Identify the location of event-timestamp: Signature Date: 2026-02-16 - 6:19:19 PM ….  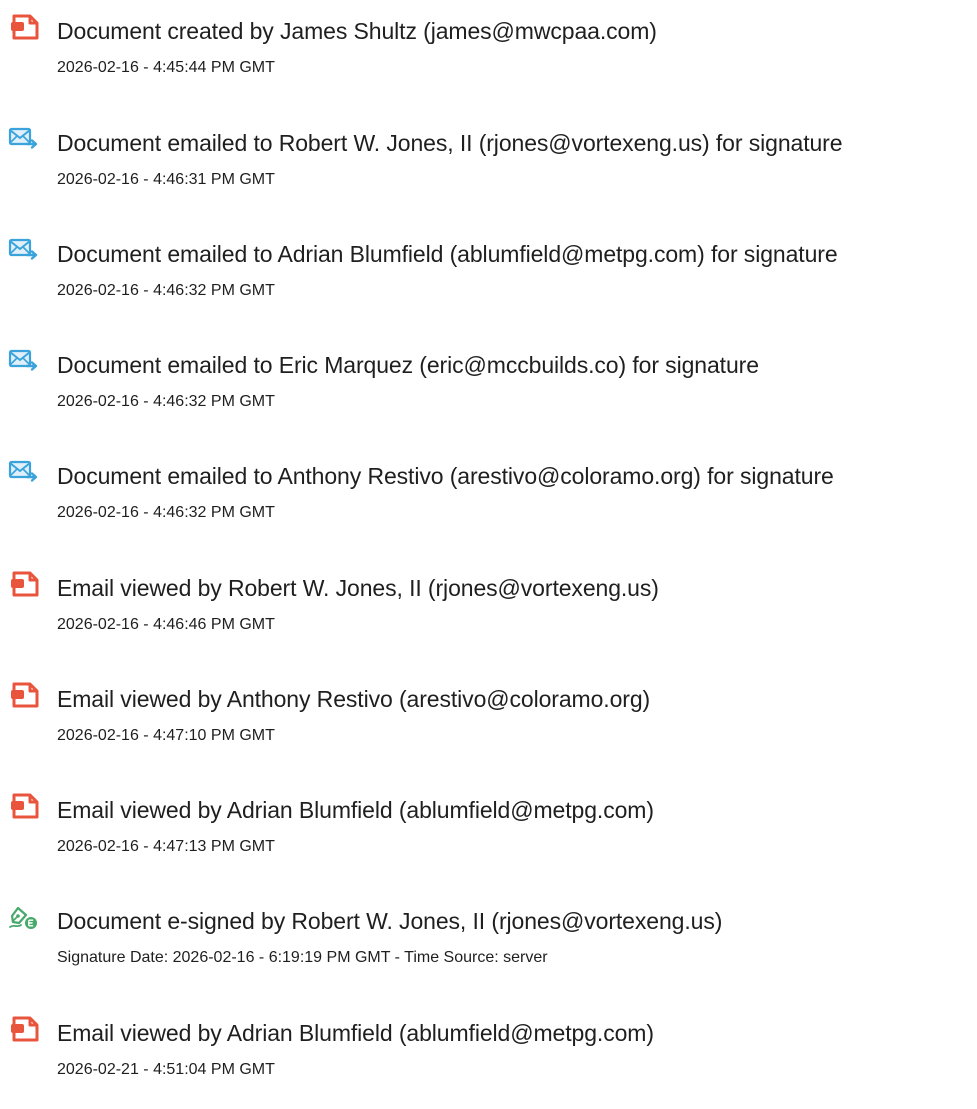
(302, 957).